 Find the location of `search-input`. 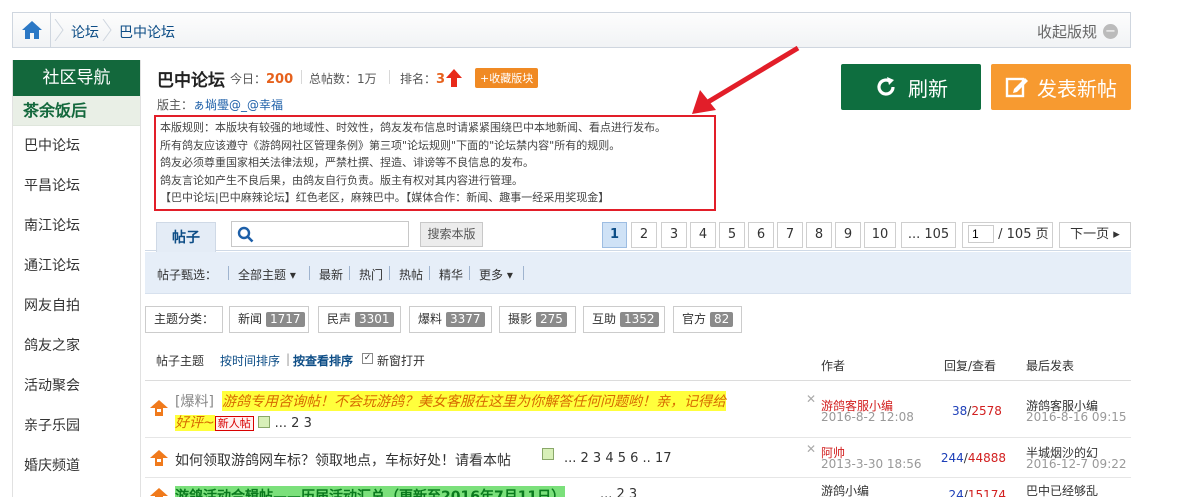

search-input is located at coordinates (332, 234).